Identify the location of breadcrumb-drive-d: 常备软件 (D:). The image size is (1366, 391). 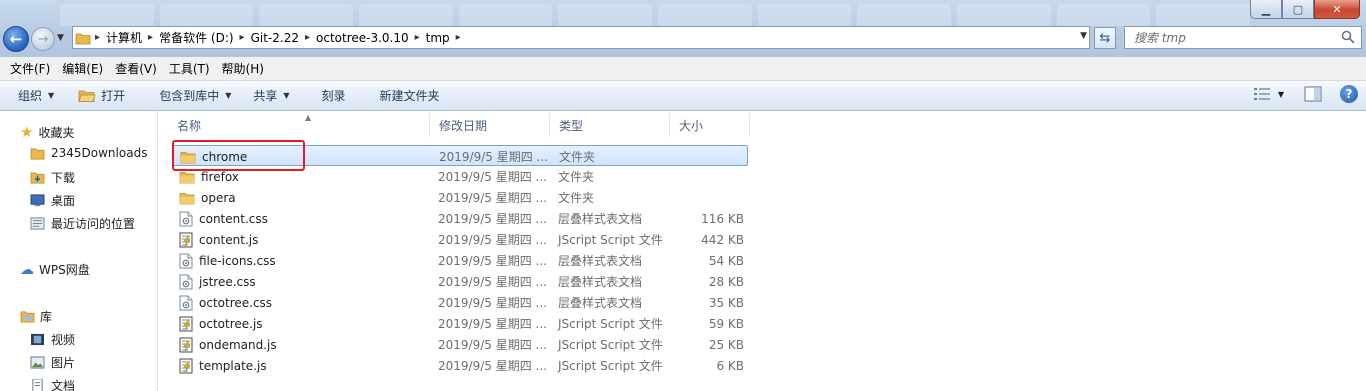
(196, 37).